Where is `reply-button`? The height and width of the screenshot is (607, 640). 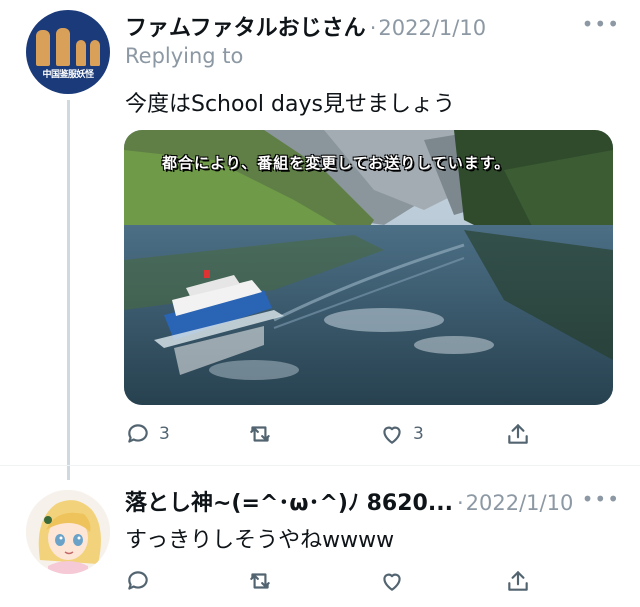
reply-button is located at coordinates (138, 581).